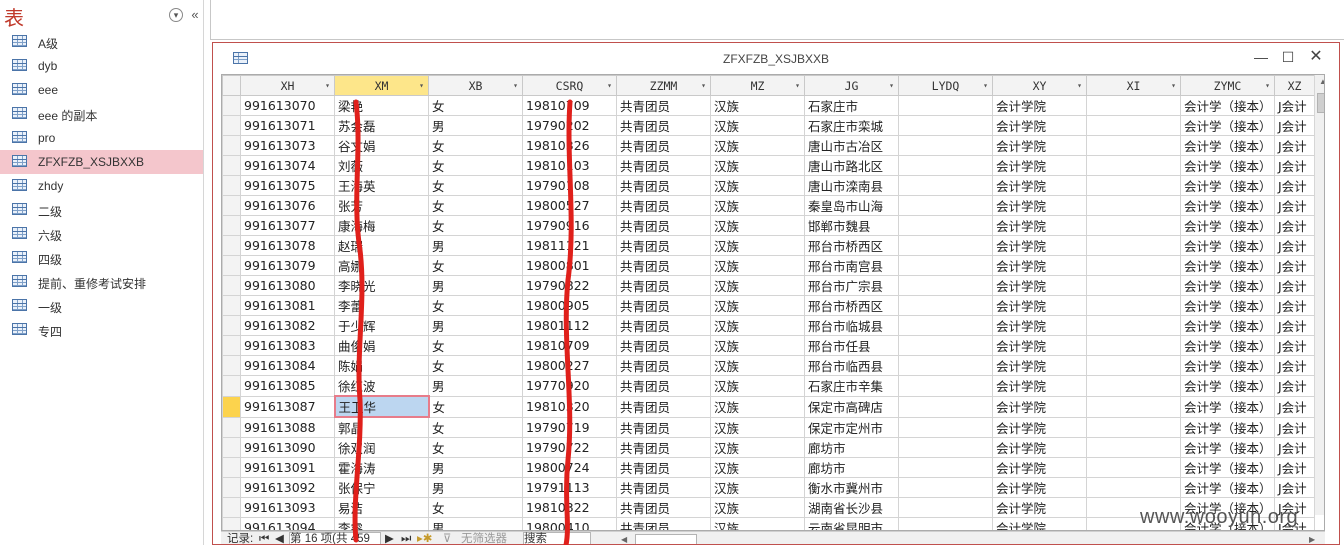 Image resolution: width=1344 pixels, height=545 pixels. I want to click on table-cell: 19800227, so click(569, 365).